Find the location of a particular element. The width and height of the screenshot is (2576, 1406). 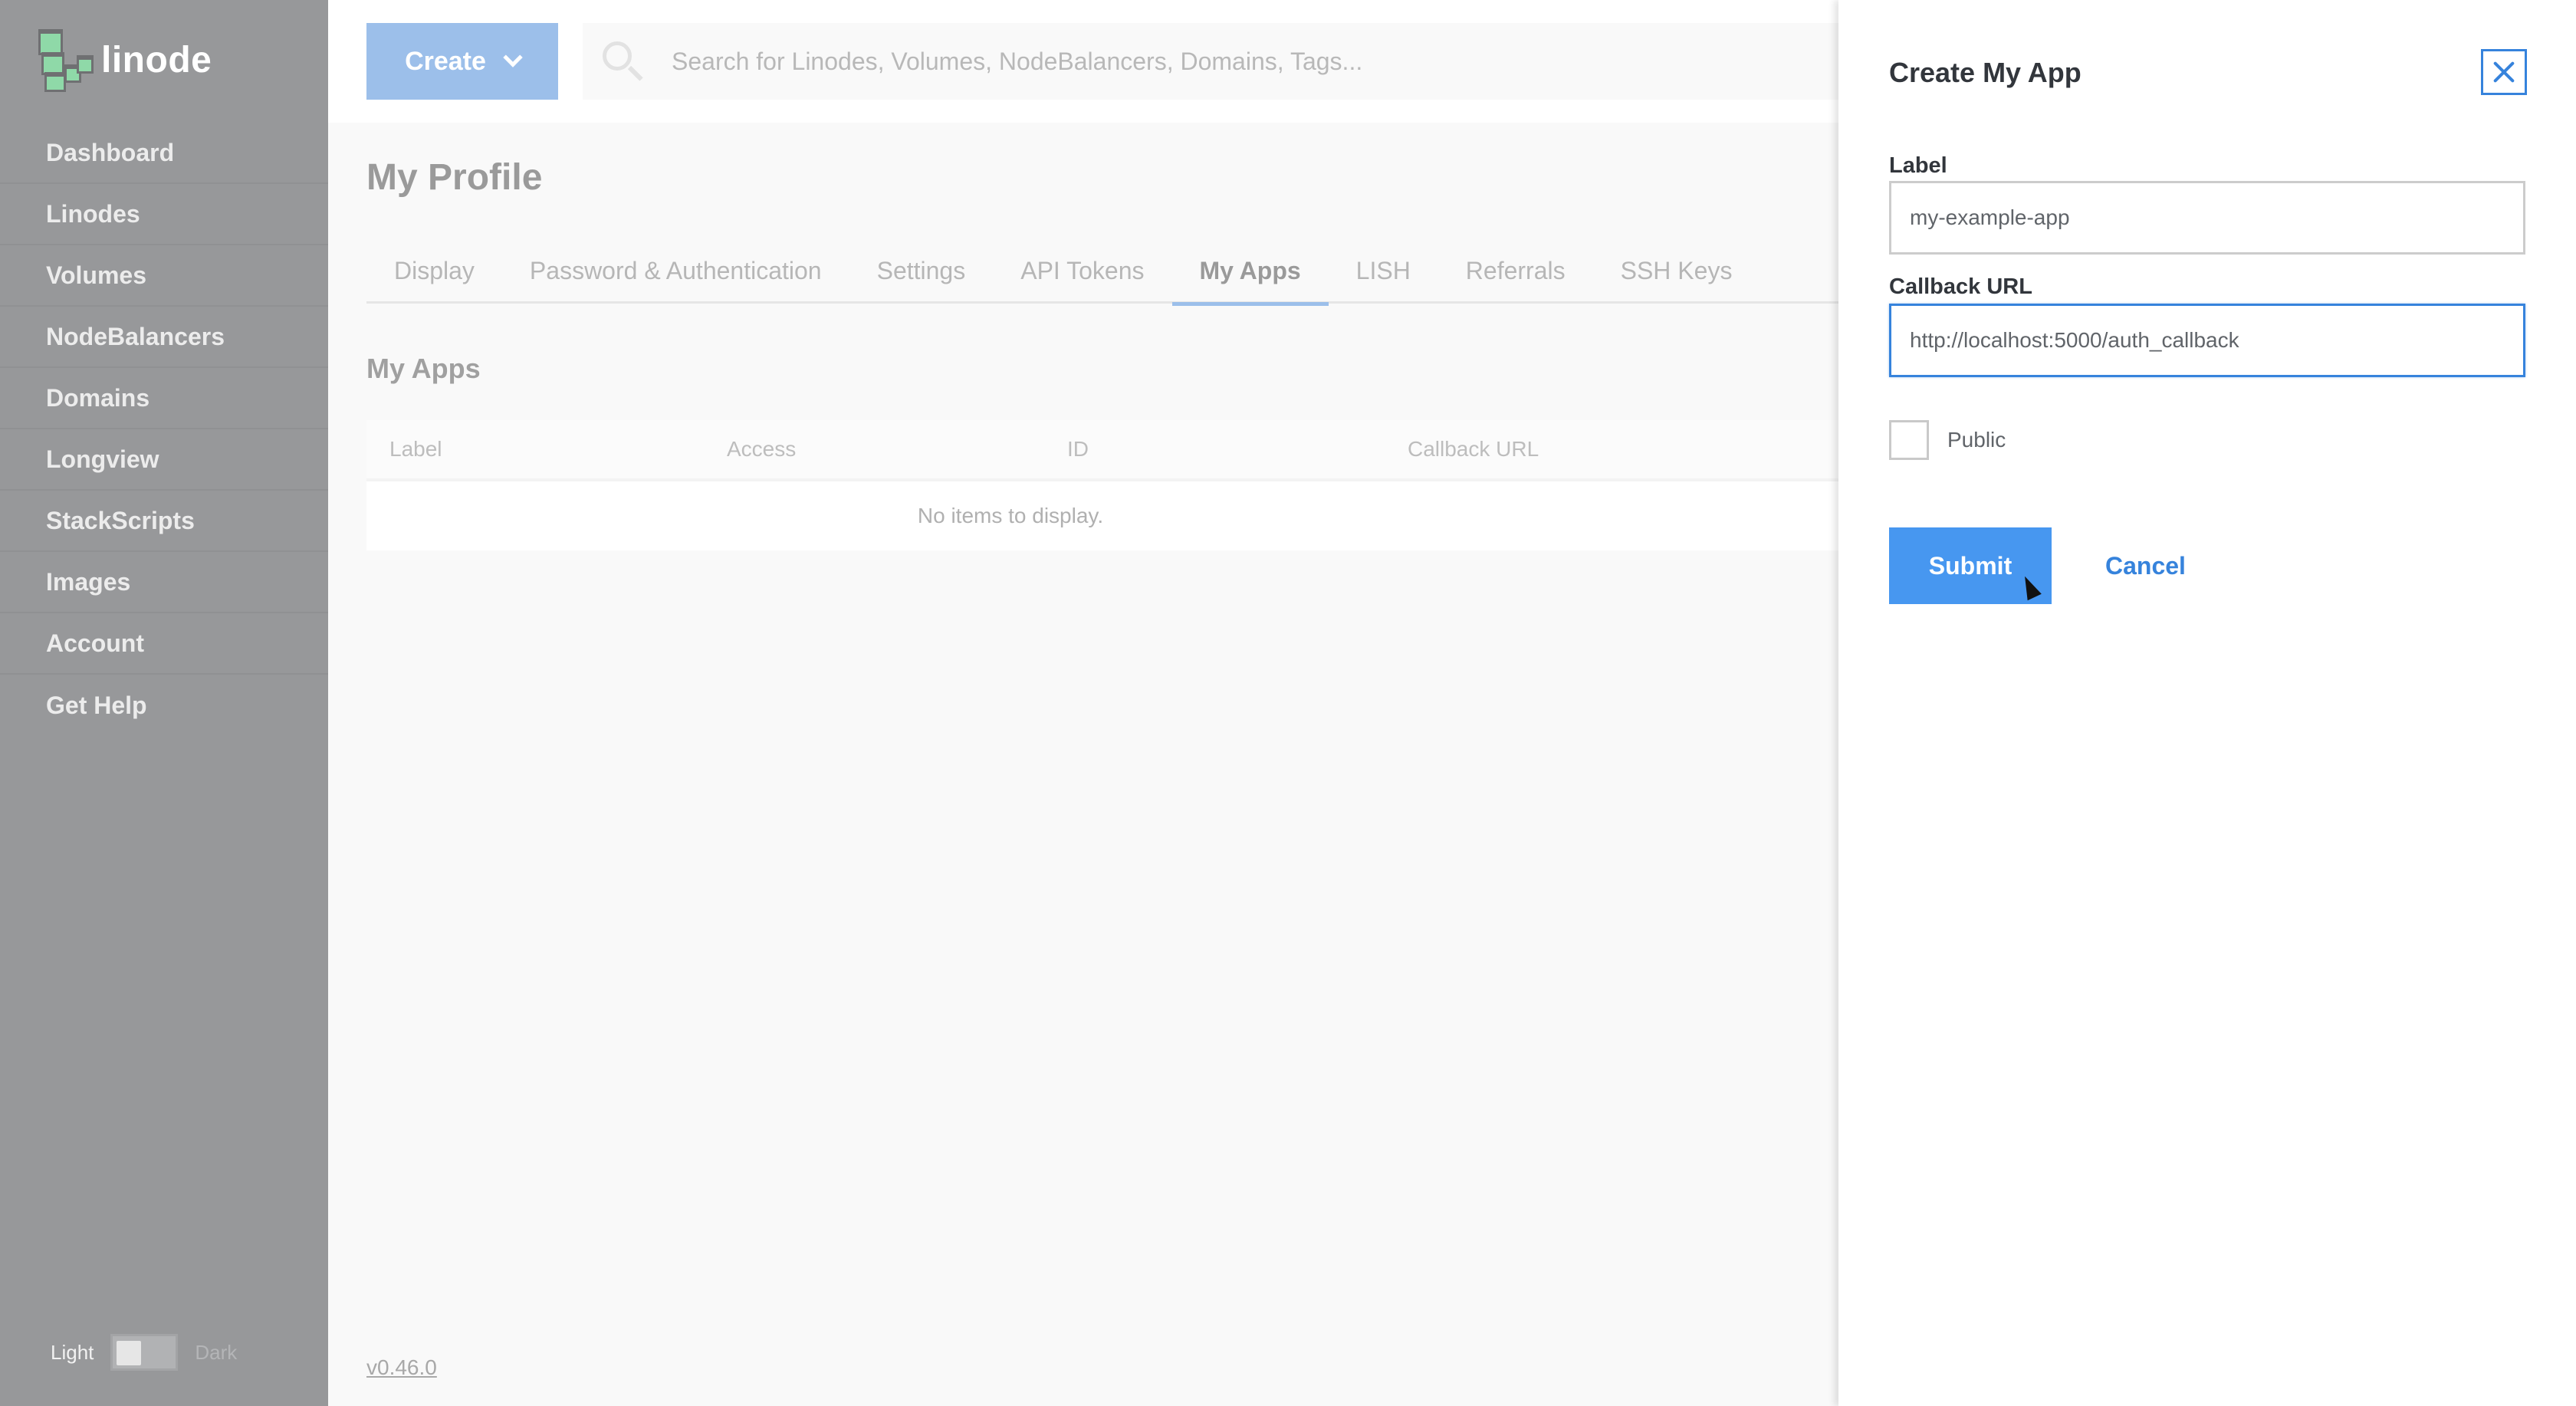

theme-toggle: Light Dark is located at coordinates (144, 1352).